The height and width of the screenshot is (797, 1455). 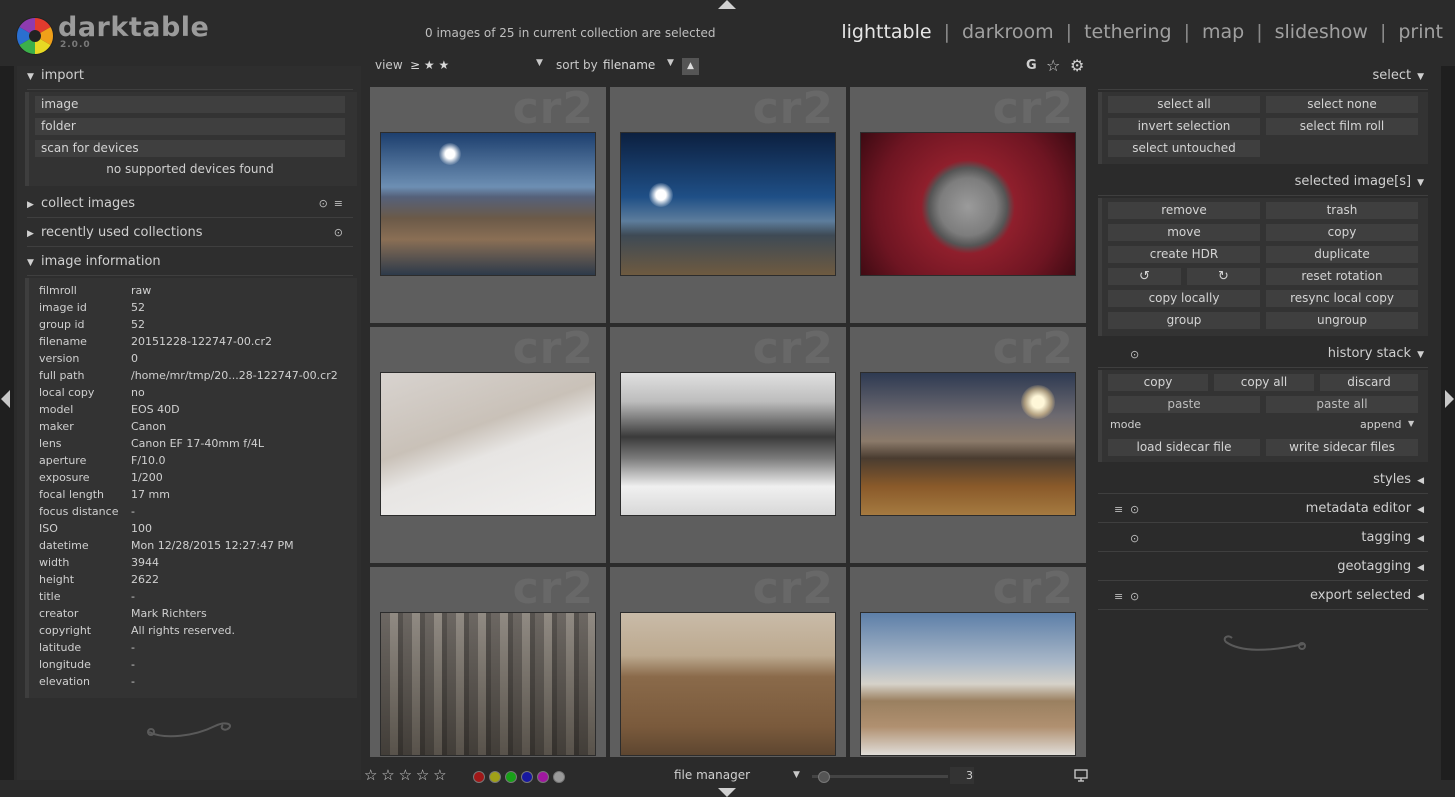 I want to click on sort-by-chevron-down-icon: ▼, so click(x=670, y=63).